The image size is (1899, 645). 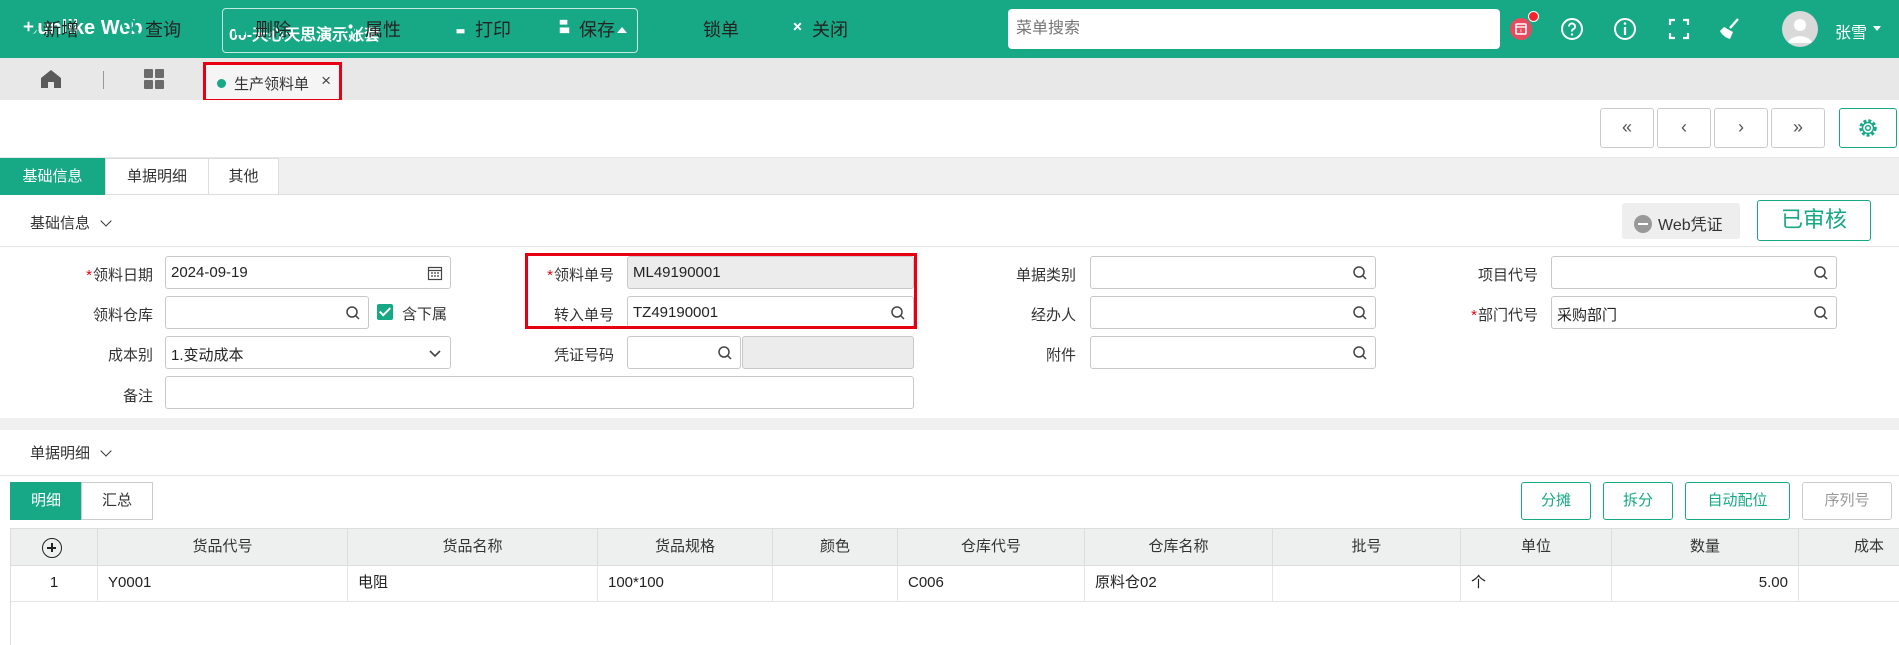 What do you see at coordinates (1556, 501) in the screenshot?
I see `allocate-button: 分摊` at bounding box center [1556, 501].